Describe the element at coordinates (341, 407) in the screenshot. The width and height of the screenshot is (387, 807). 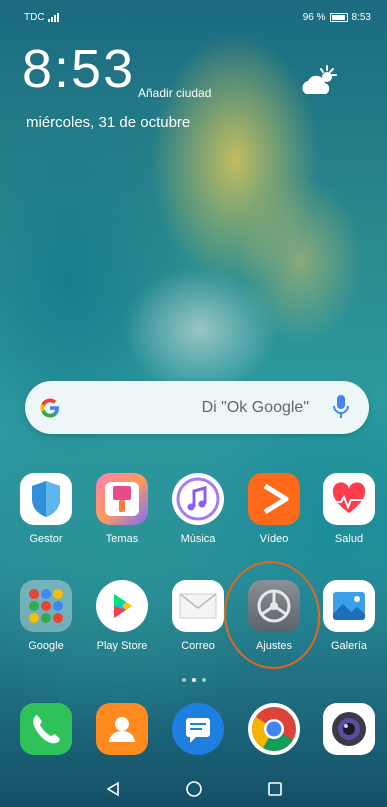
I see `microphone-icon` at that location.